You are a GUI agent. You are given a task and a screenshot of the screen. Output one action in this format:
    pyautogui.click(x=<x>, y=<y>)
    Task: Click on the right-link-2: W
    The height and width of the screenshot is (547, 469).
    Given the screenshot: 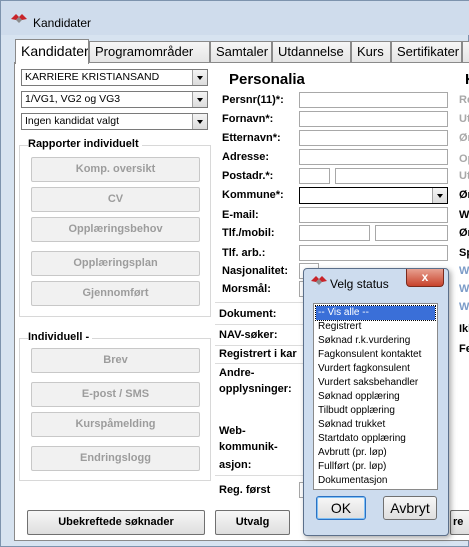 What is the action you would take?
    pyautogui.click(x=464, y=289)
    